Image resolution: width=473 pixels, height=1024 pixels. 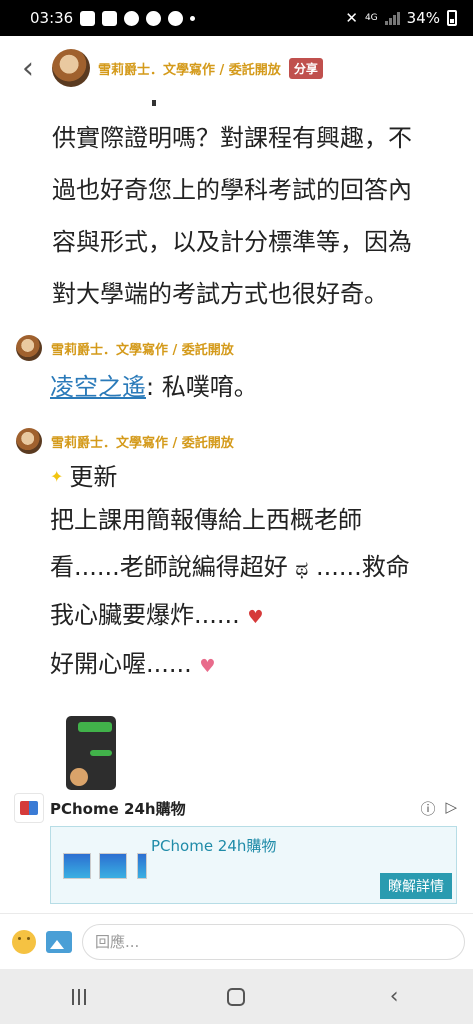 What do you see at coordinates (132, 18) in the screenshot?
I see `messenger-icon` at bounding box center [132, 18].